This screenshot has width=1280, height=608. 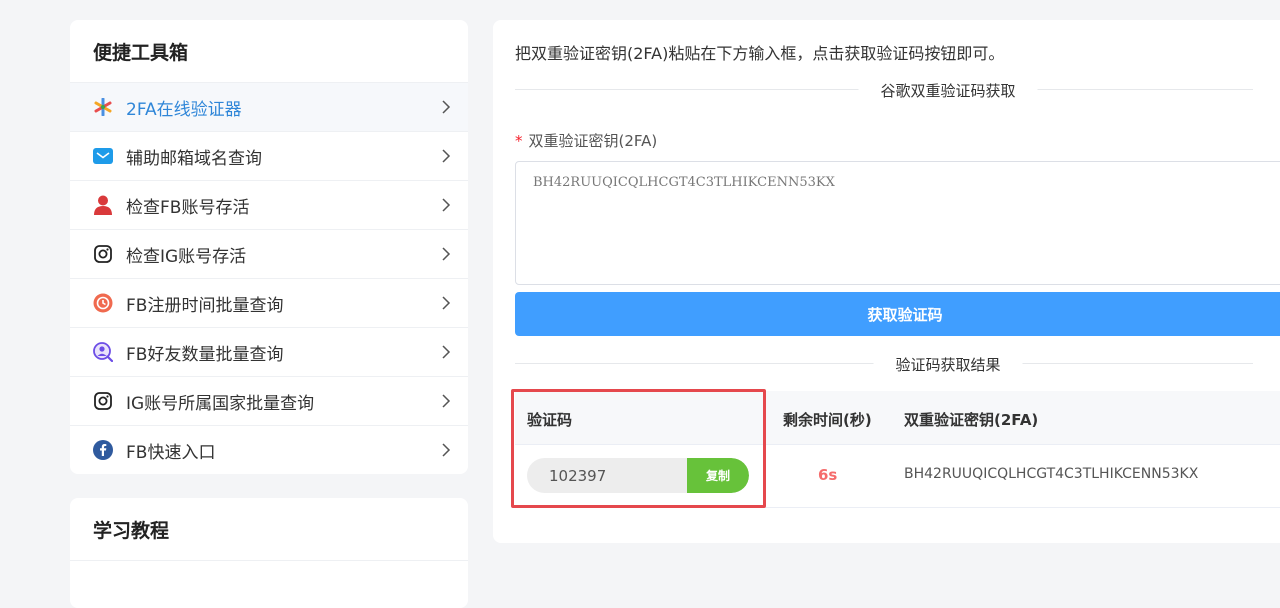 I want to click on secret-field-label-text: 双重验证密钥(2FA), so click(x=593, y=141).